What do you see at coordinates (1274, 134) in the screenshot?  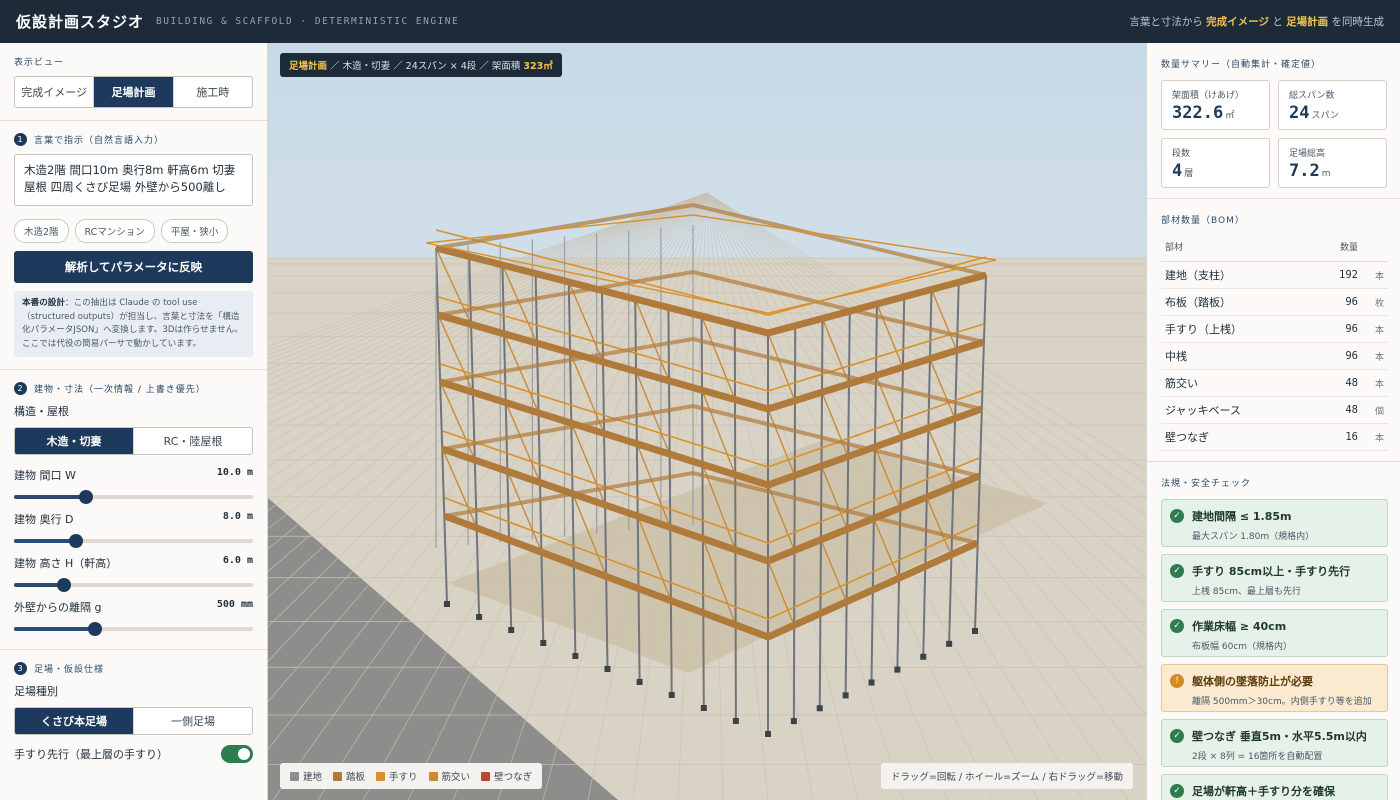 I see `summary-cards: 架面積（けあげ） 322.6 ㎡ 総スパン数 24 スパン 段数 4 層 足場総高 7.2 m` at bounding box center [1274, 134].